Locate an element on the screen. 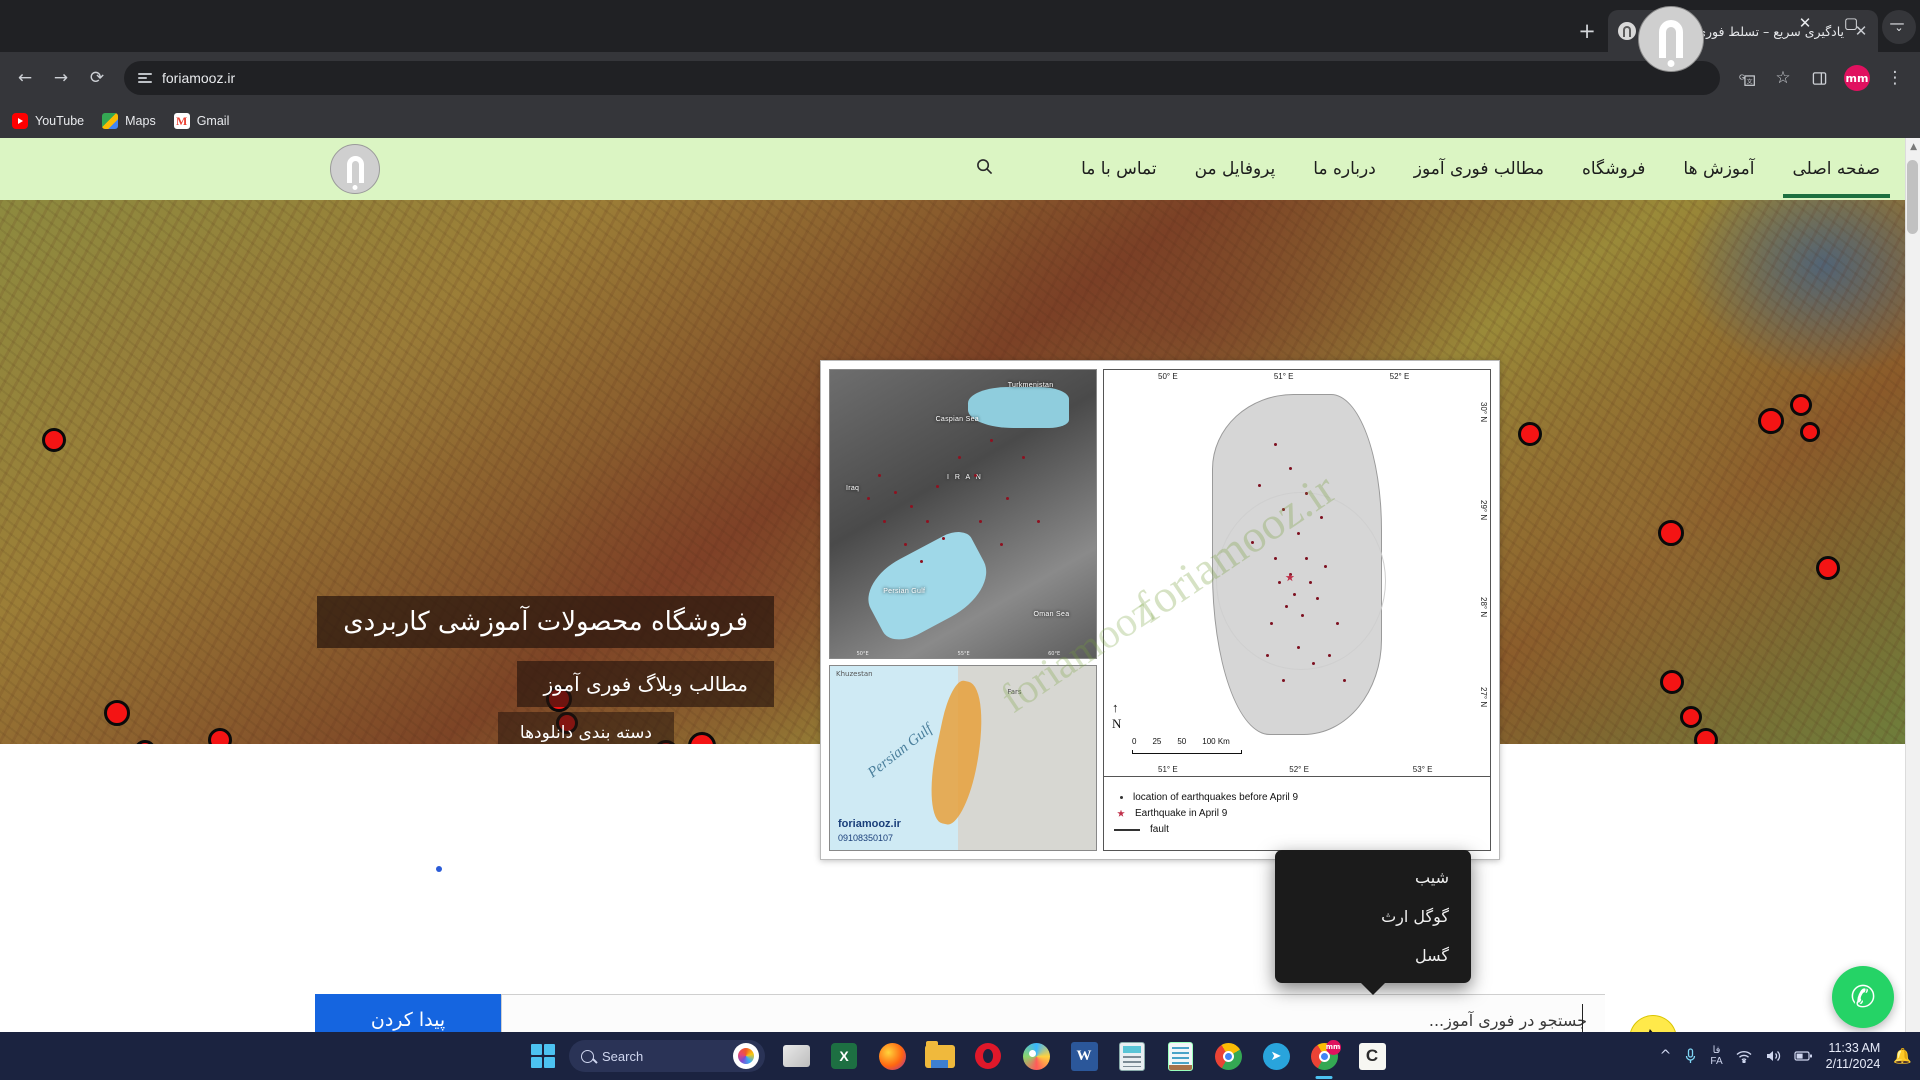 The image size is (1920, 1080). sat-label-oman-sea: Oman Sea is located at coordinates (1051, 614).